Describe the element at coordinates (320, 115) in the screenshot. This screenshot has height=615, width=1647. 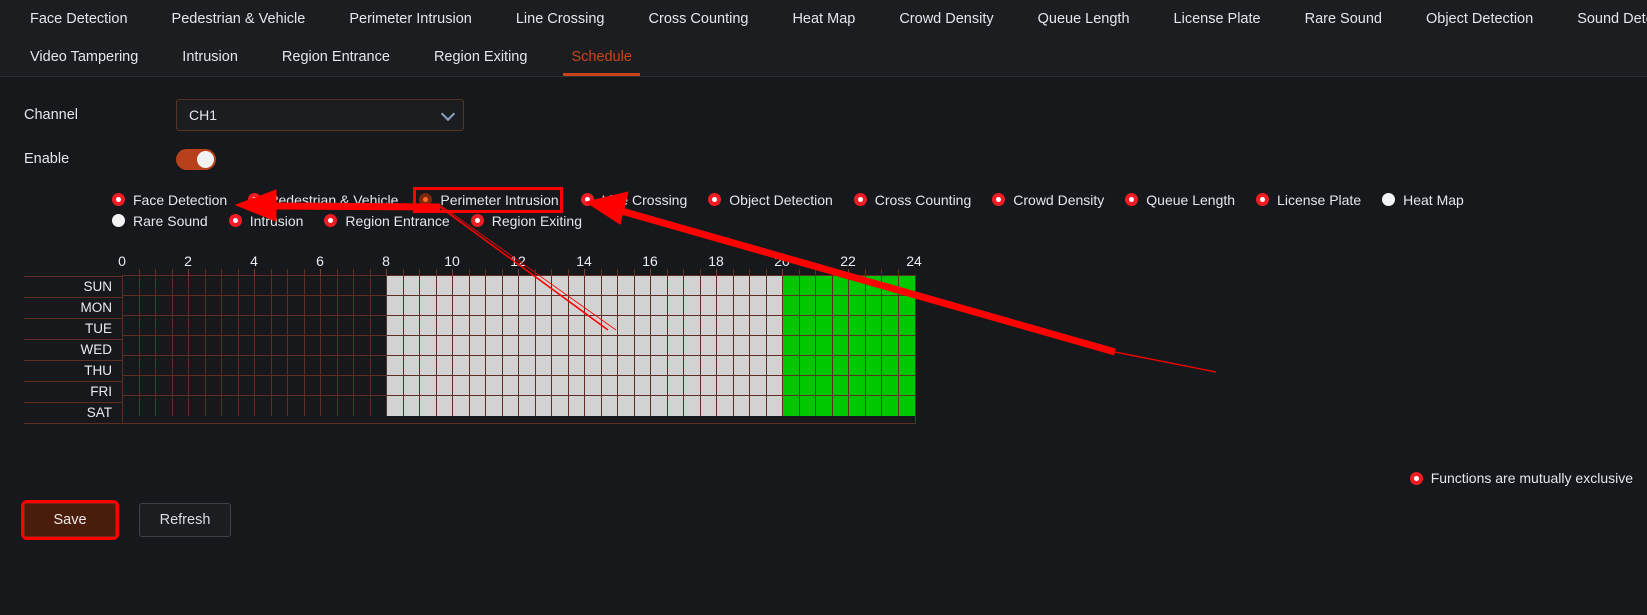
I see `channel-select: CH1` at that location.